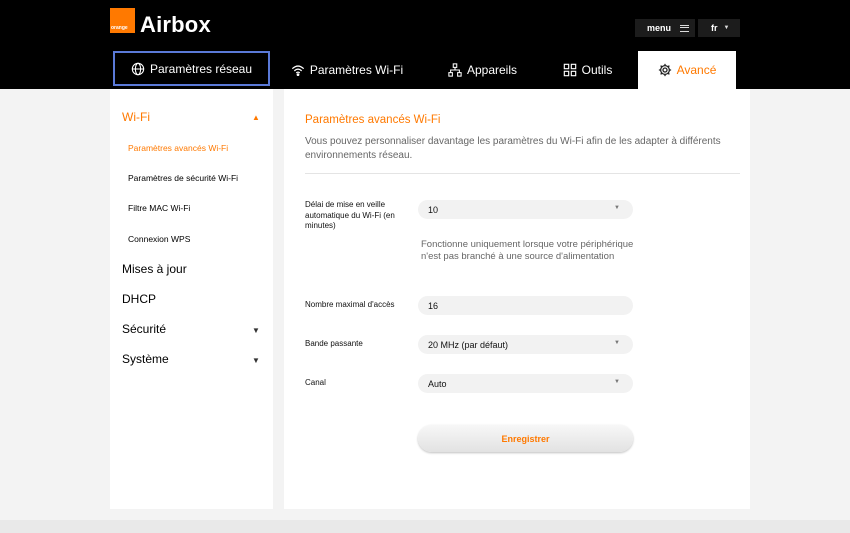 The image size is (850, 533). I want to click on save-button: Enregistrer, so click(525, 438).